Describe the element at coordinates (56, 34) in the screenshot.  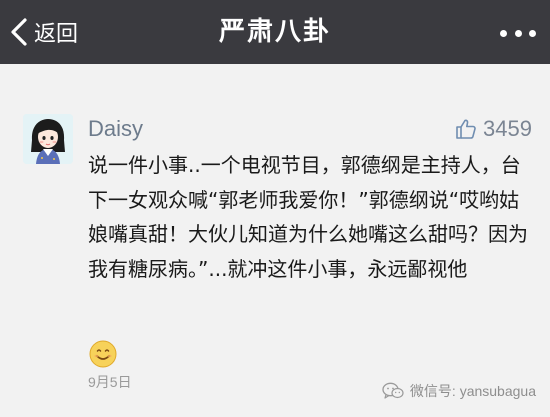
I see `back-label: 返回` at that location.